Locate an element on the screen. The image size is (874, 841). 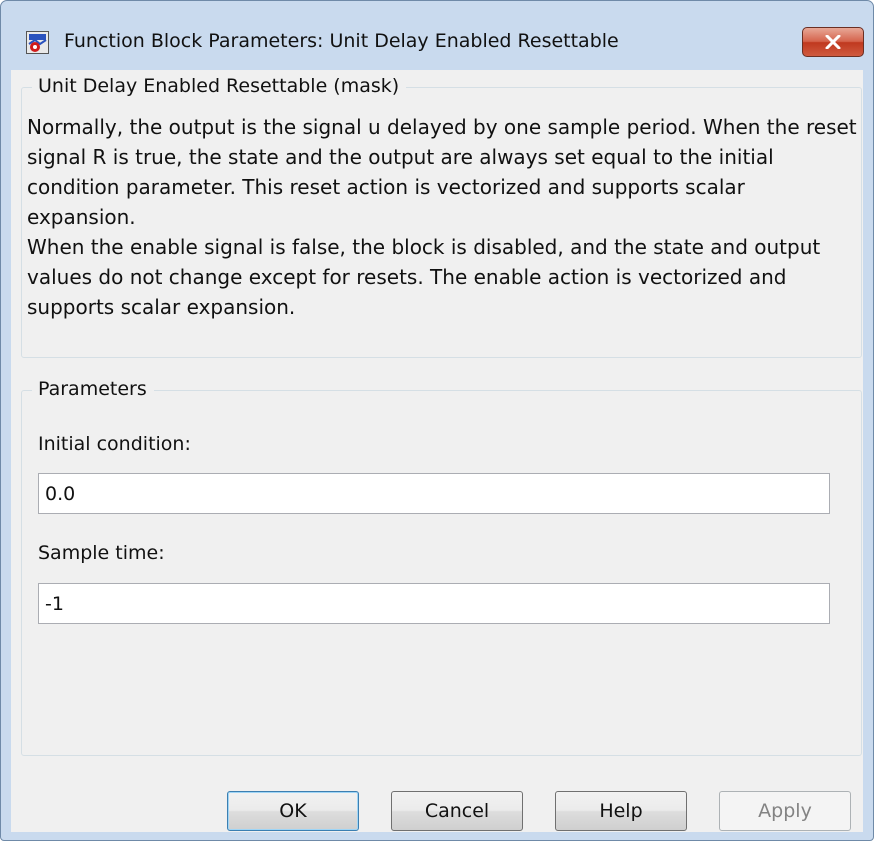
parameters-group-title: Parameters is located at coordinates (93, 389).